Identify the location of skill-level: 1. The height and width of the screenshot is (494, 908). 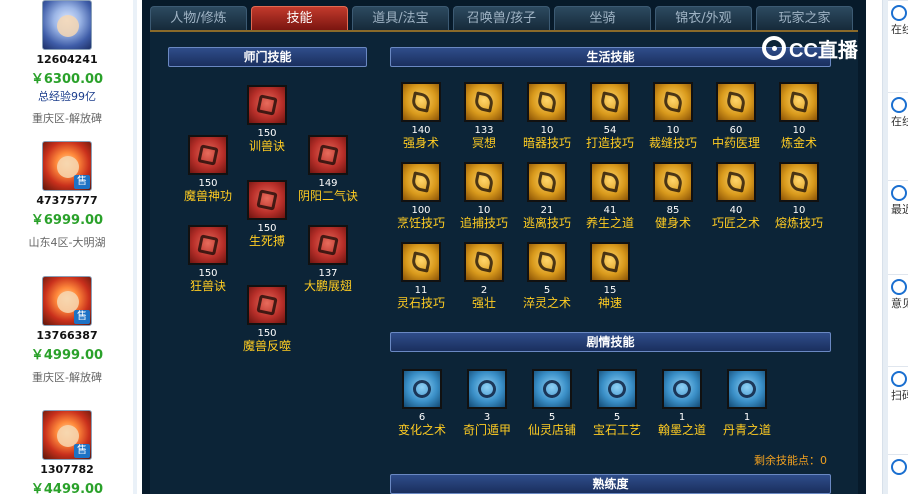
(747, 417).